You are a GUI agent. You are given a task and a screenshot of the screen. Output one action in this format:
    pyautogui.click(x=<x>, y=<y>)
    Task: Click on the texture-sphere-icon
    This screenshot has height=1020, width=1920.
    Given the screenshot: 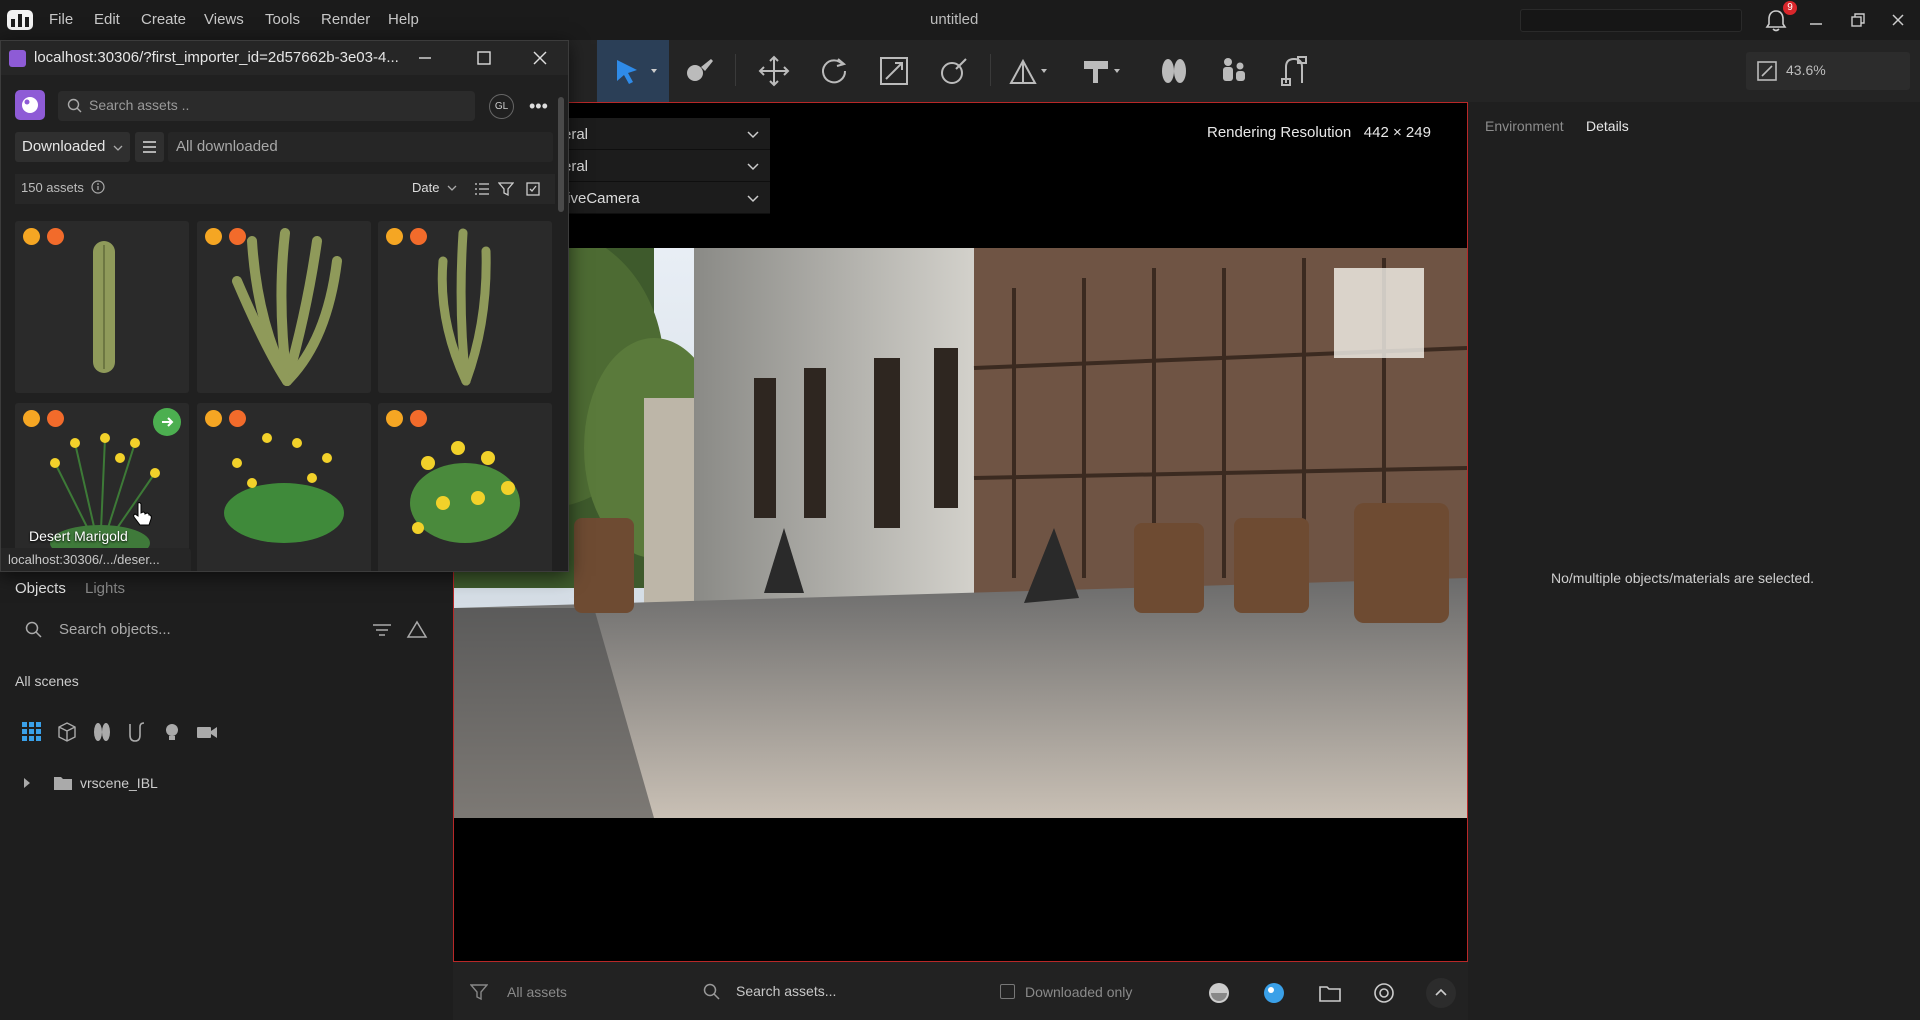 What is the action you would take?
    pyautogui.click(x=1384, y=993)
    